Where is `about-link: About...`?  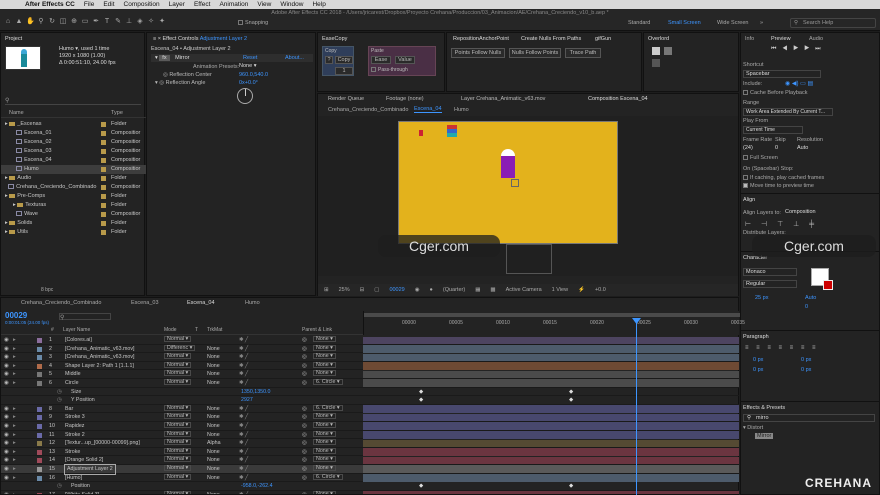
about-link: About... is located at coordinates (294, 58).